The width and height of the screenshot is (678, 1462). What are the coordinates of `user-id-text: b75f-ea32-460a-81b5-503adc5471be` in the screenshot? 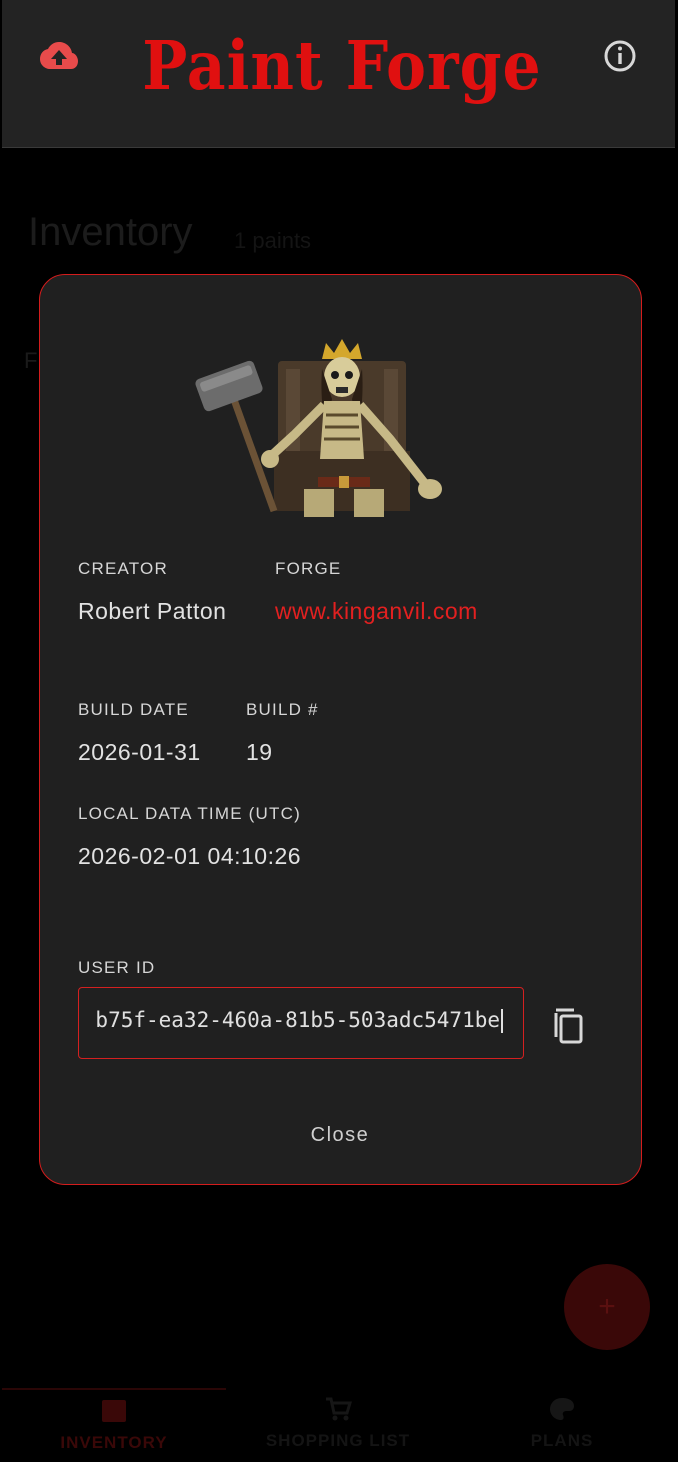 It's located at (299, 1020).